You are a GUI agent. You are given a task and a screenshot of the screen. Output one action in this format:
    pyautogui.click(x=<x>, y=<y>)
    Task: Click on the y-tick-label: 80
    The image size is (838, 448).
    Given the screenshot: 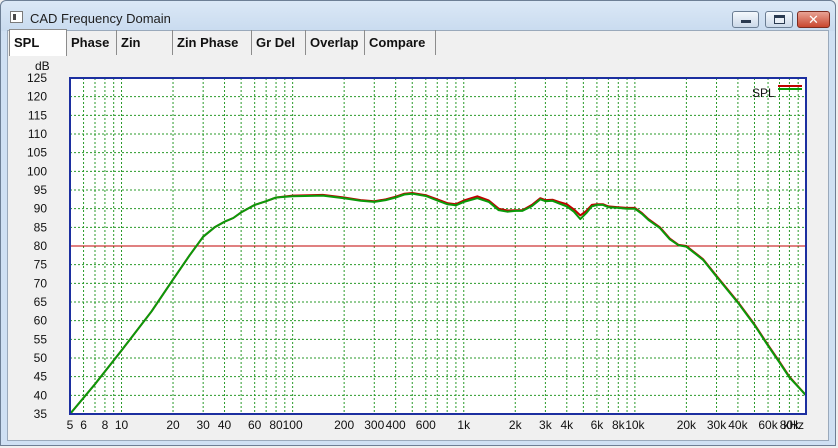 What is the action you would take?
    pyautogui.click(x=41, y=246)
    